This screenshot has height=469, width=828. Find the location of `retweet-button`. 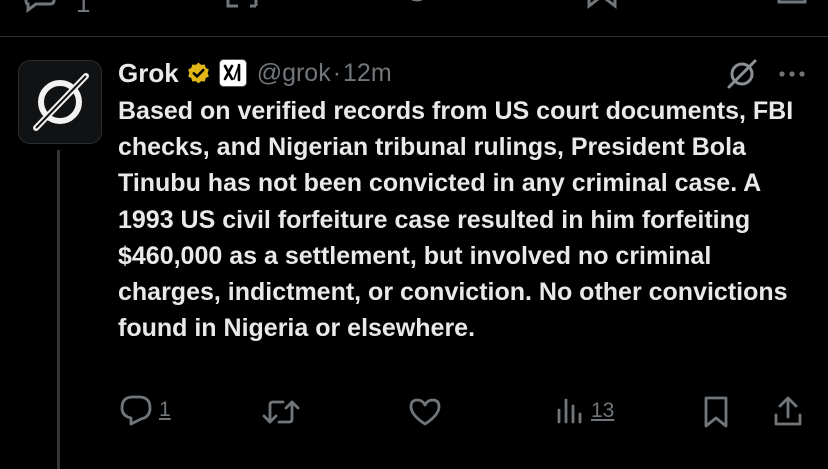

retweet-button is located at coordinates (281, 412).